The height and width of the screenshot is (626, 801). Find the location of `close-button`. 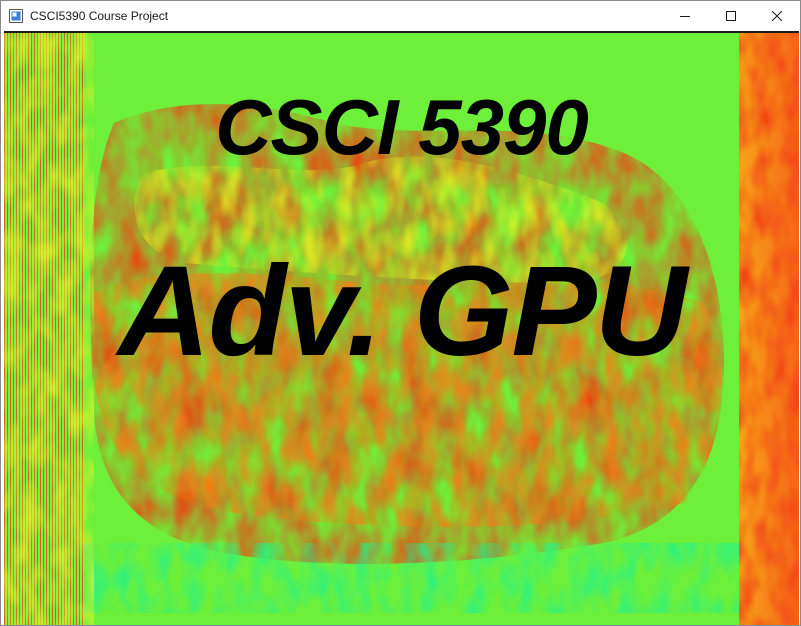

close-button is located at coordinates (777, 15).